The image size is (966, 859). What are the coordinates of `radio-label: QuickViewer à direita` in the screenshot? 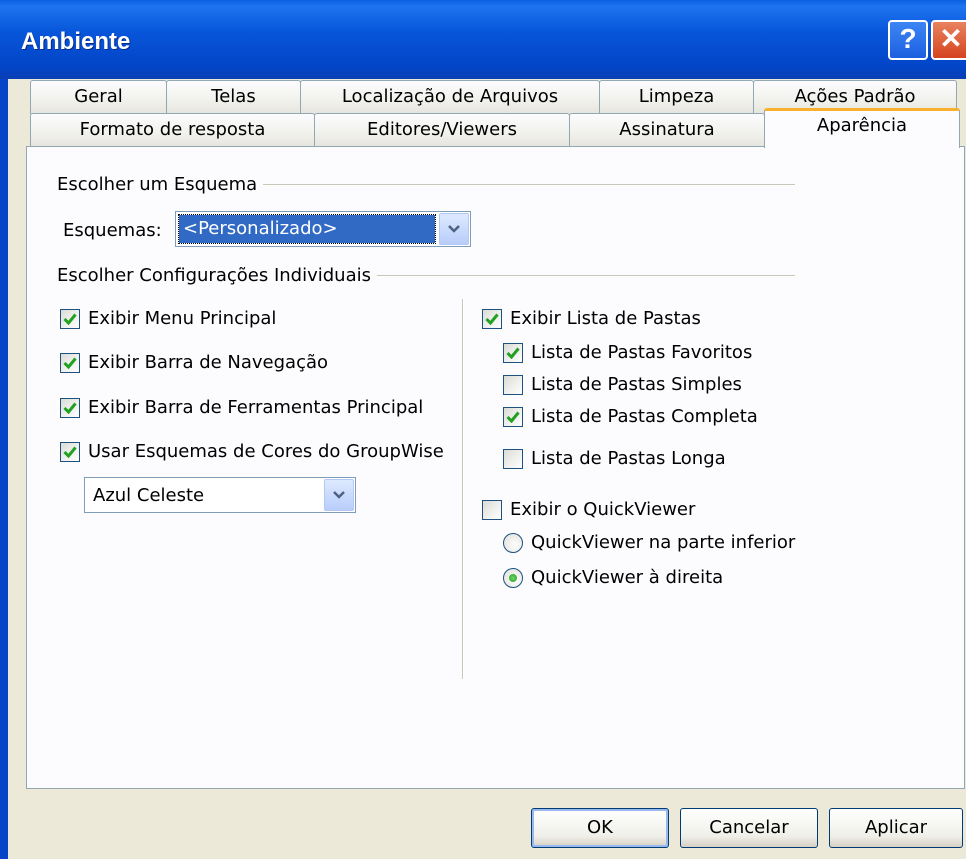 It's located at (627, 577).